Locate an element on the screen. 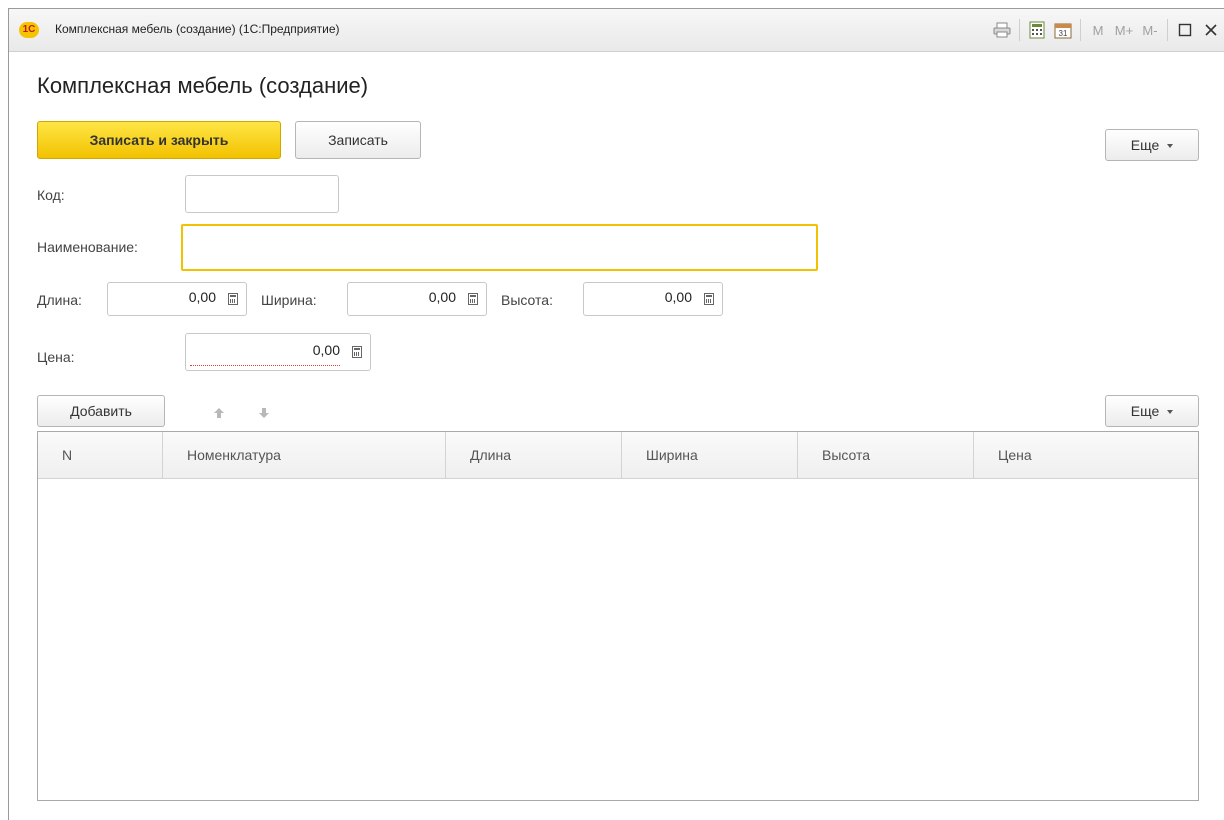  width-value: 0,00 is located at coordinates (442, 297).